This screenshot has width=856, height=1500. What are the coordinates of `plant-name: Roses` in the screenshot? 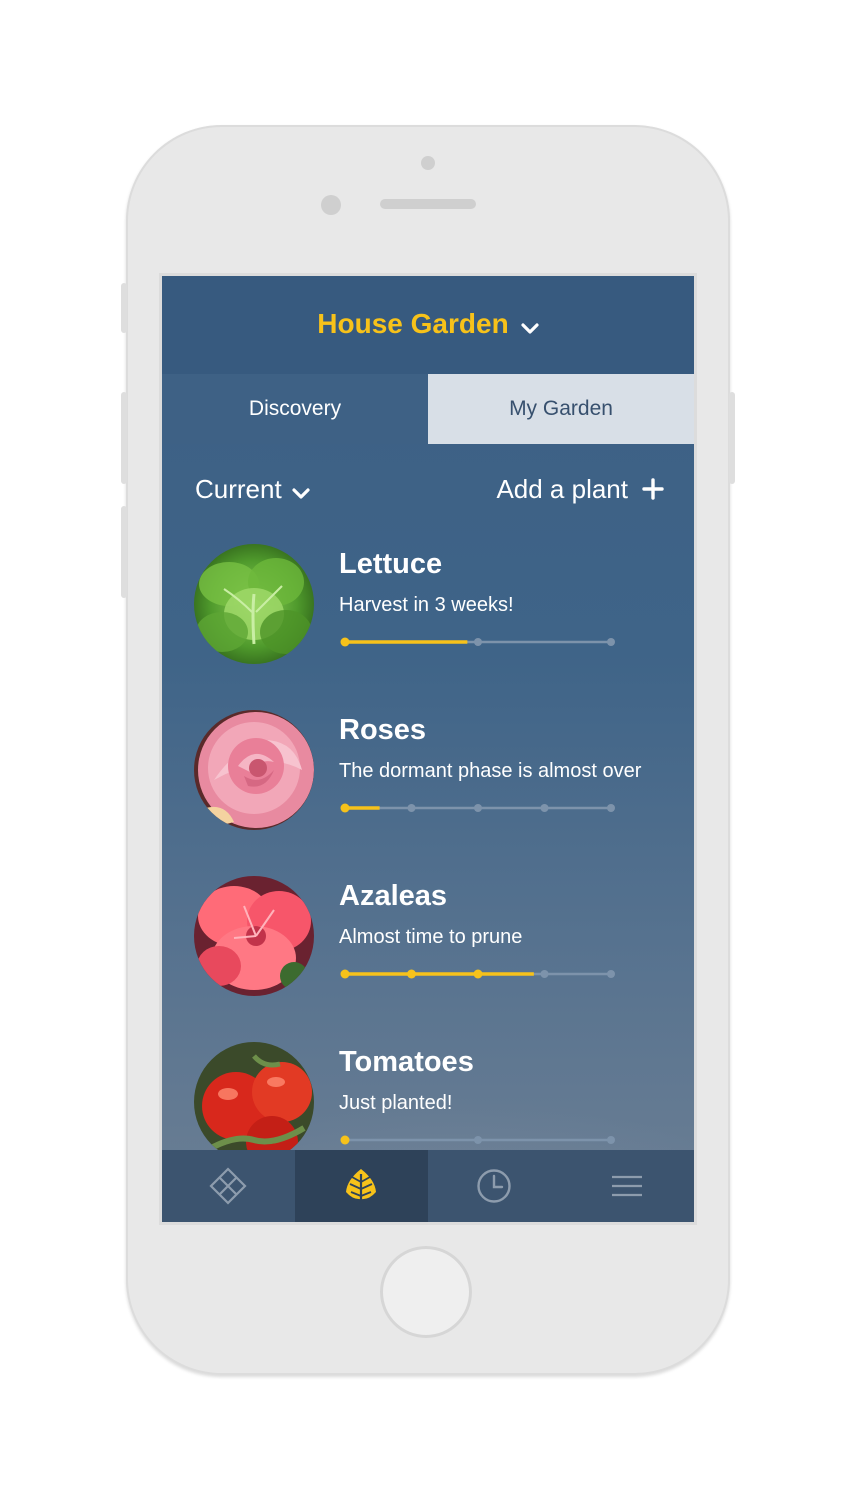 It's located at (383, 730).